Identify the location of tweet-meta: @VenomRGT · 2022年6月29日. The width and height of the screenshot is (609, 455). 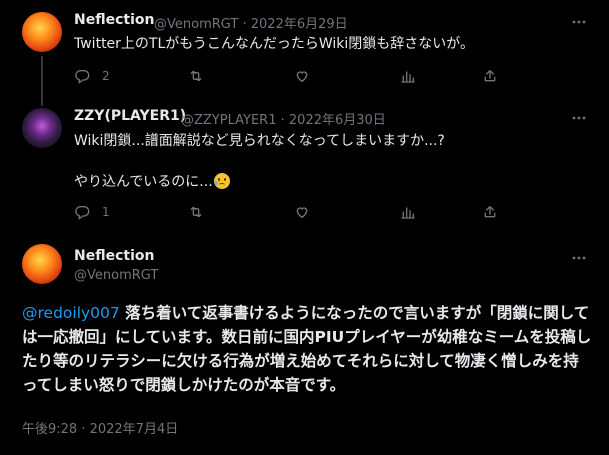
(251, 22).